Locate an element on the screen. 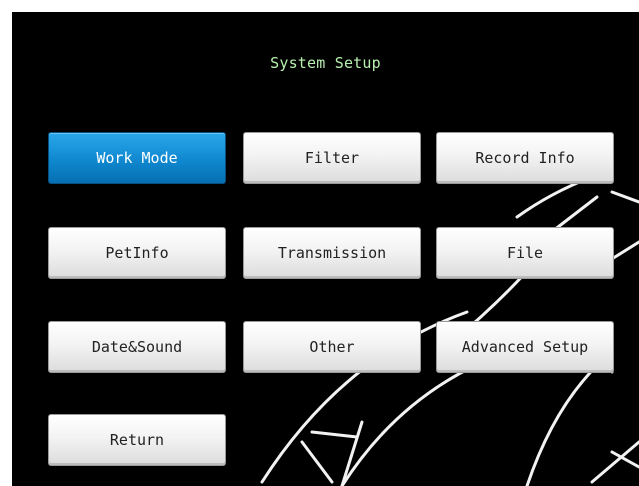  page-title: System Setup is located at coordinates (325, 63).